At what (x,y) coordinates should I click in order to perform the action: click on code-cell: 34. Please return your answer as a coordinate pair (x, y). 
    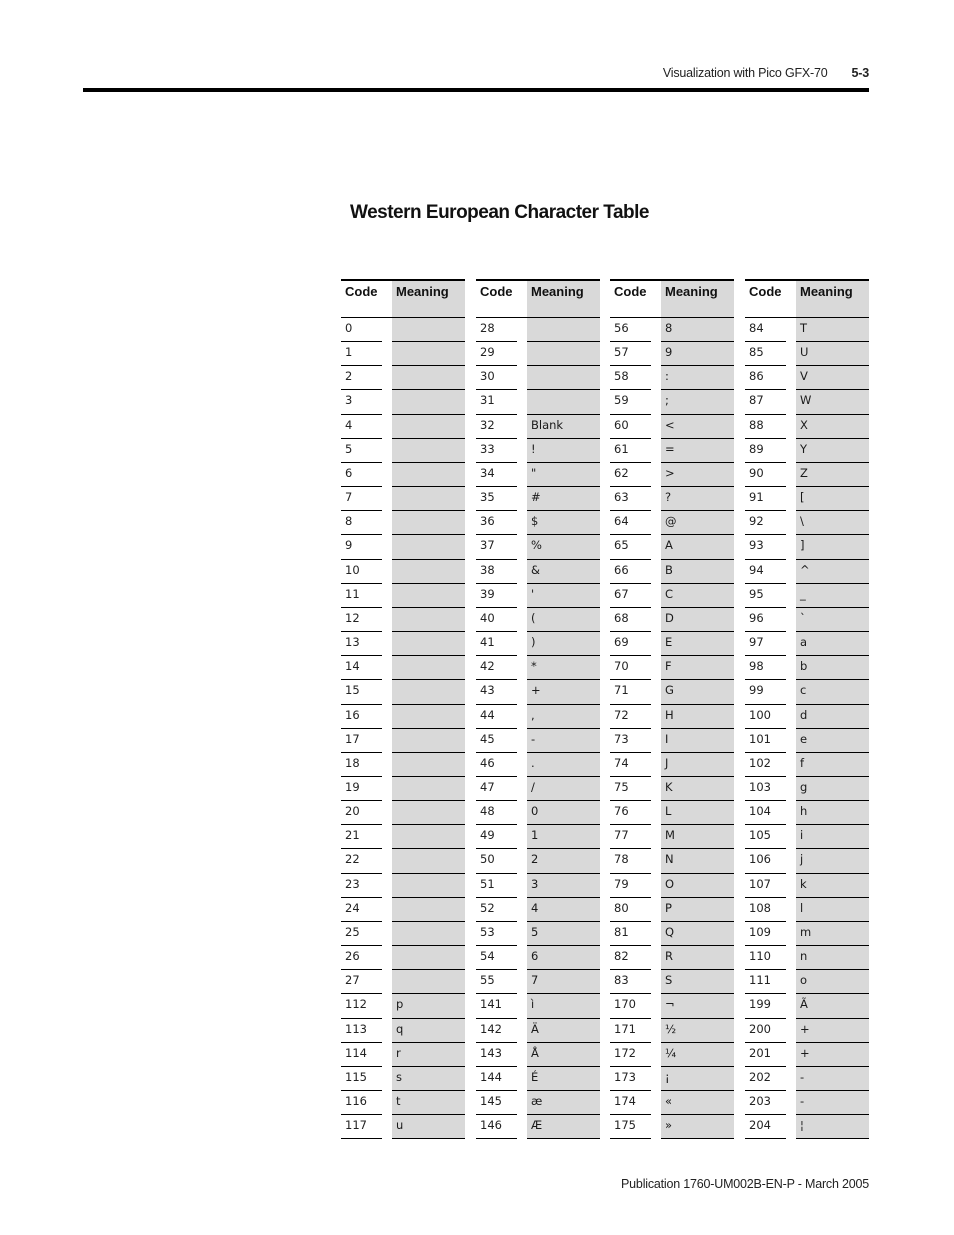
    Looking at the image, I should click on (496, 475).